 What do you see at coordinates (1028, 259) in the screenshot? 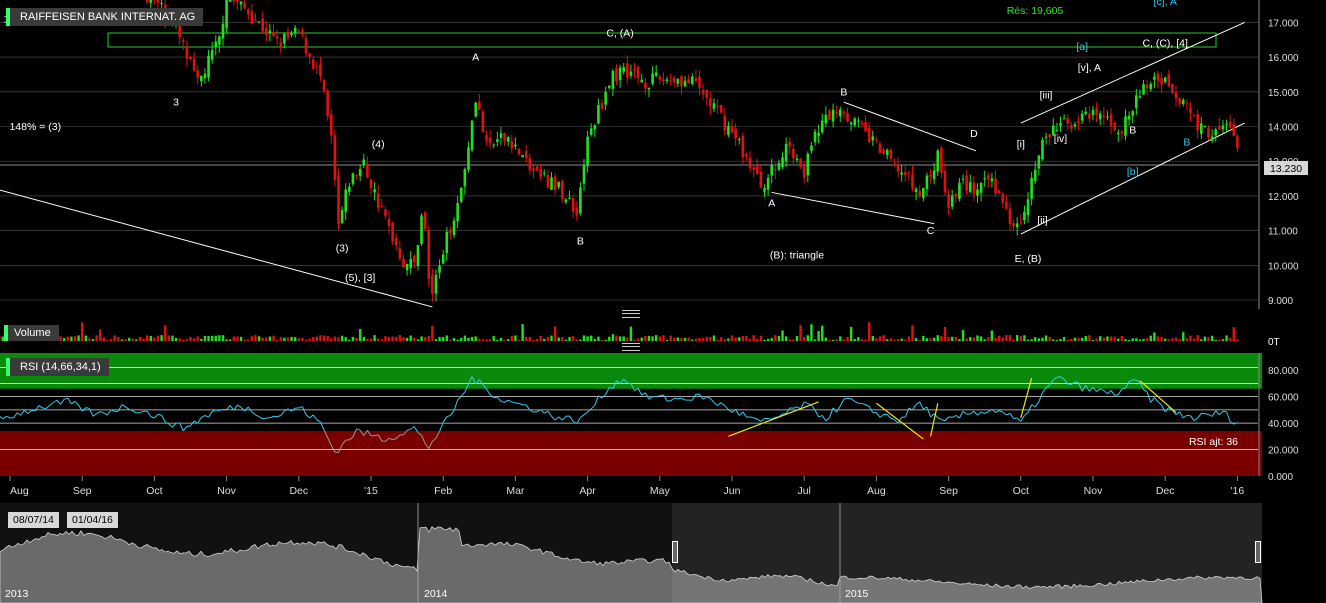
I see `wave-label: E, (B)` at bounding box center [1028, 259].